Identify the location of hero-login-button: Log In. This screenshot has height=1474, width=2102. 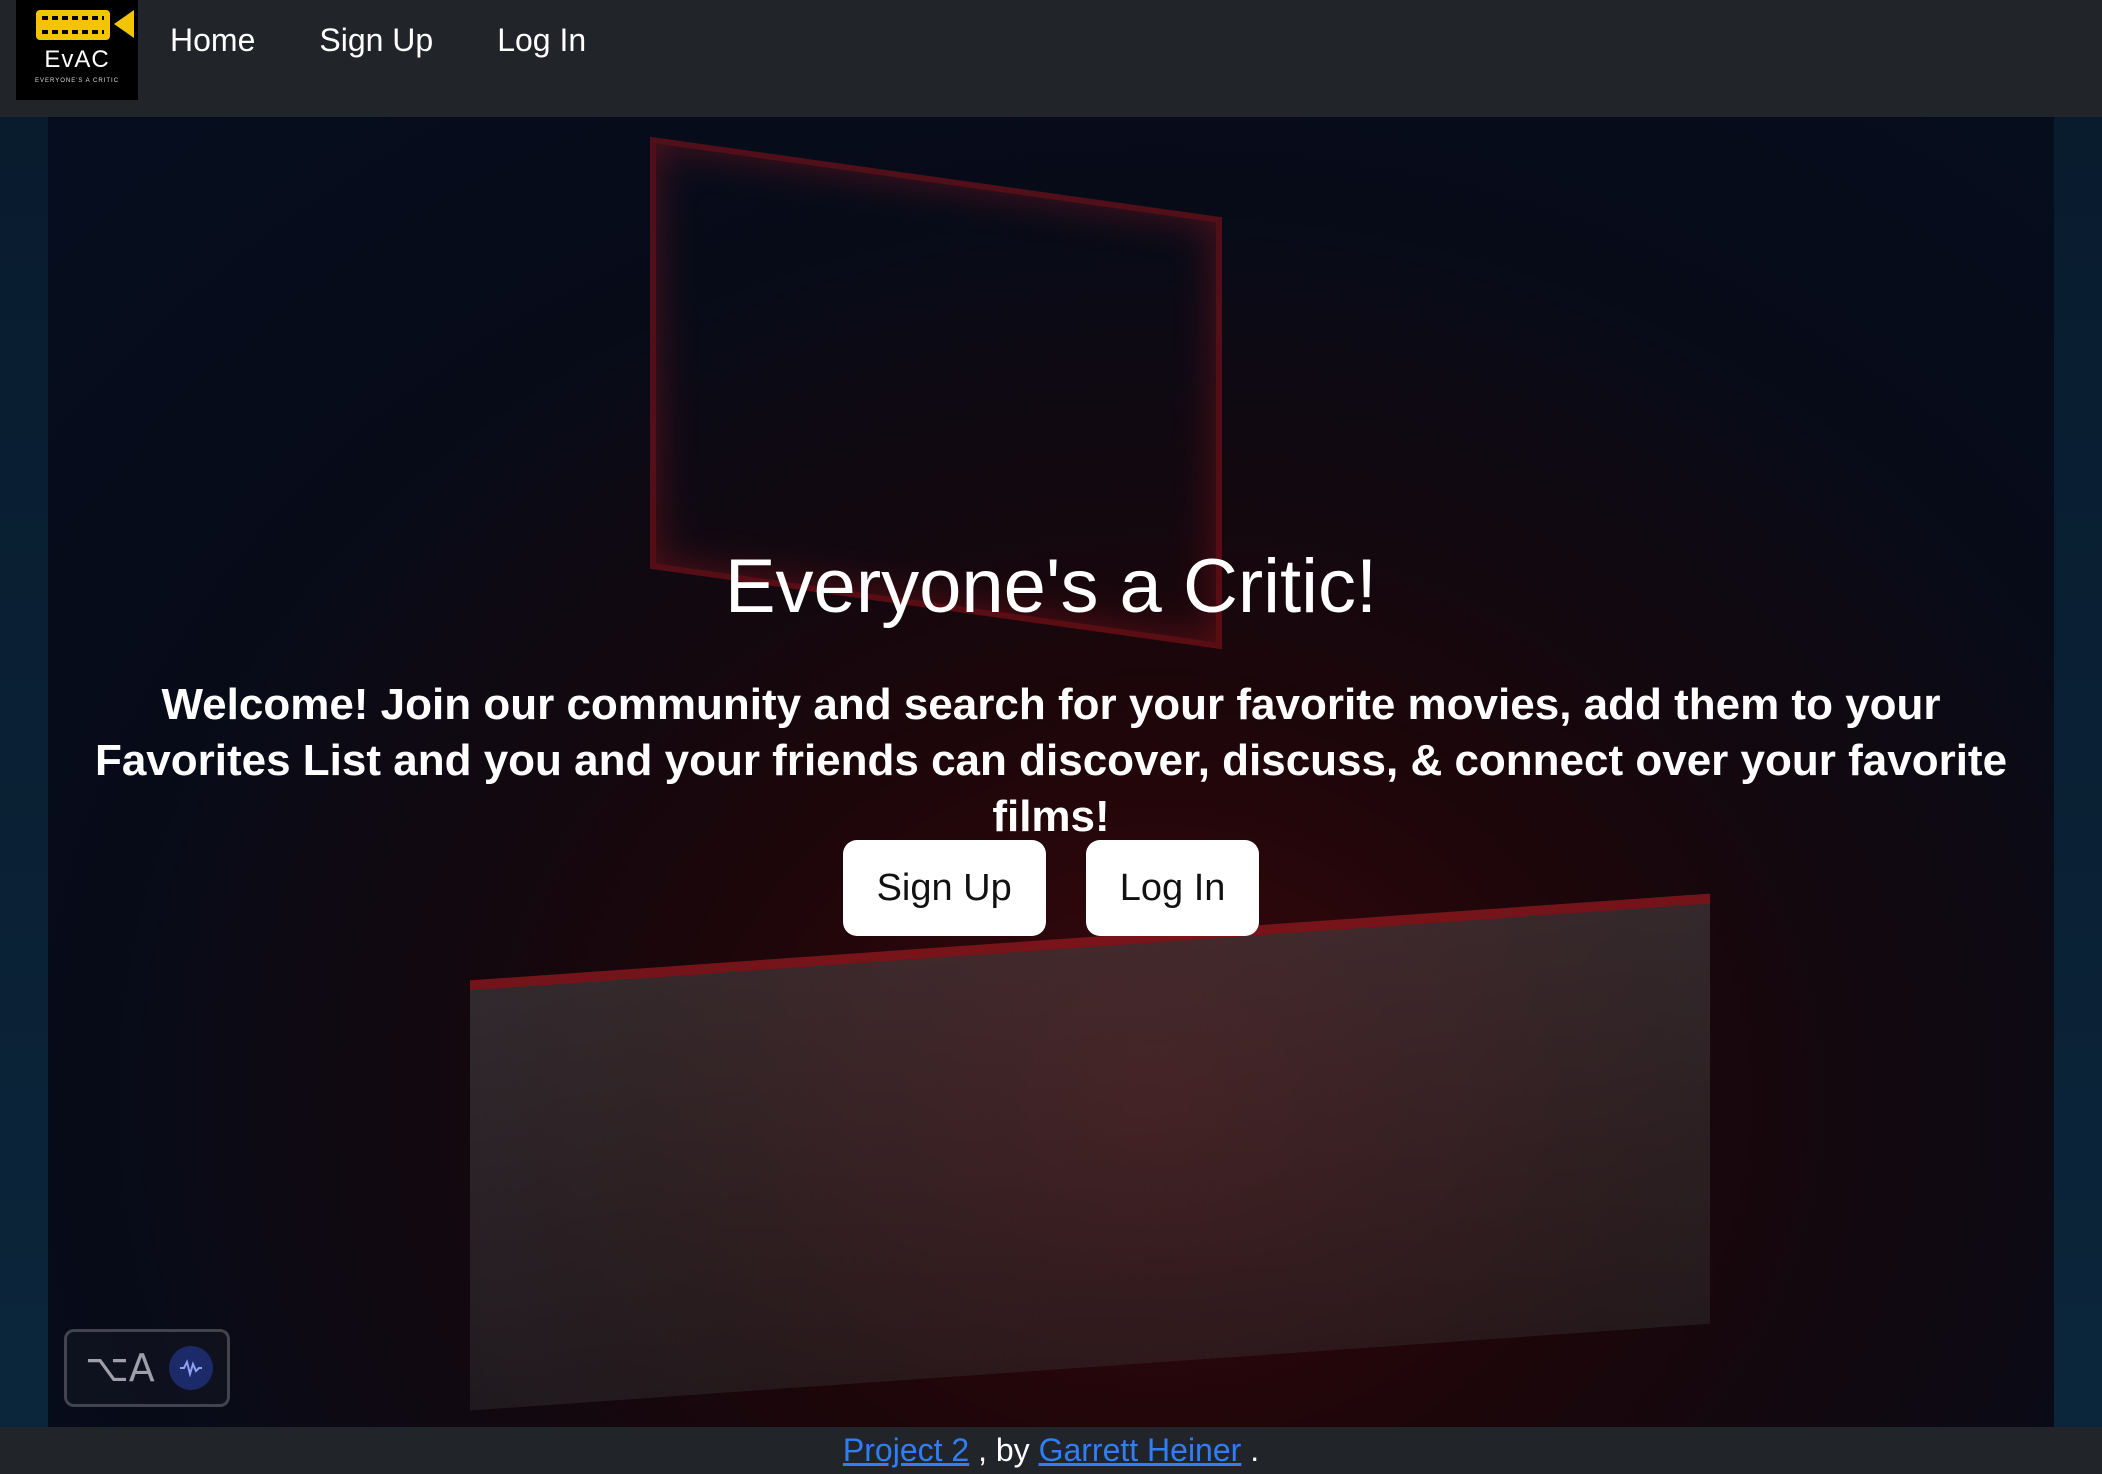
(1172, 888).